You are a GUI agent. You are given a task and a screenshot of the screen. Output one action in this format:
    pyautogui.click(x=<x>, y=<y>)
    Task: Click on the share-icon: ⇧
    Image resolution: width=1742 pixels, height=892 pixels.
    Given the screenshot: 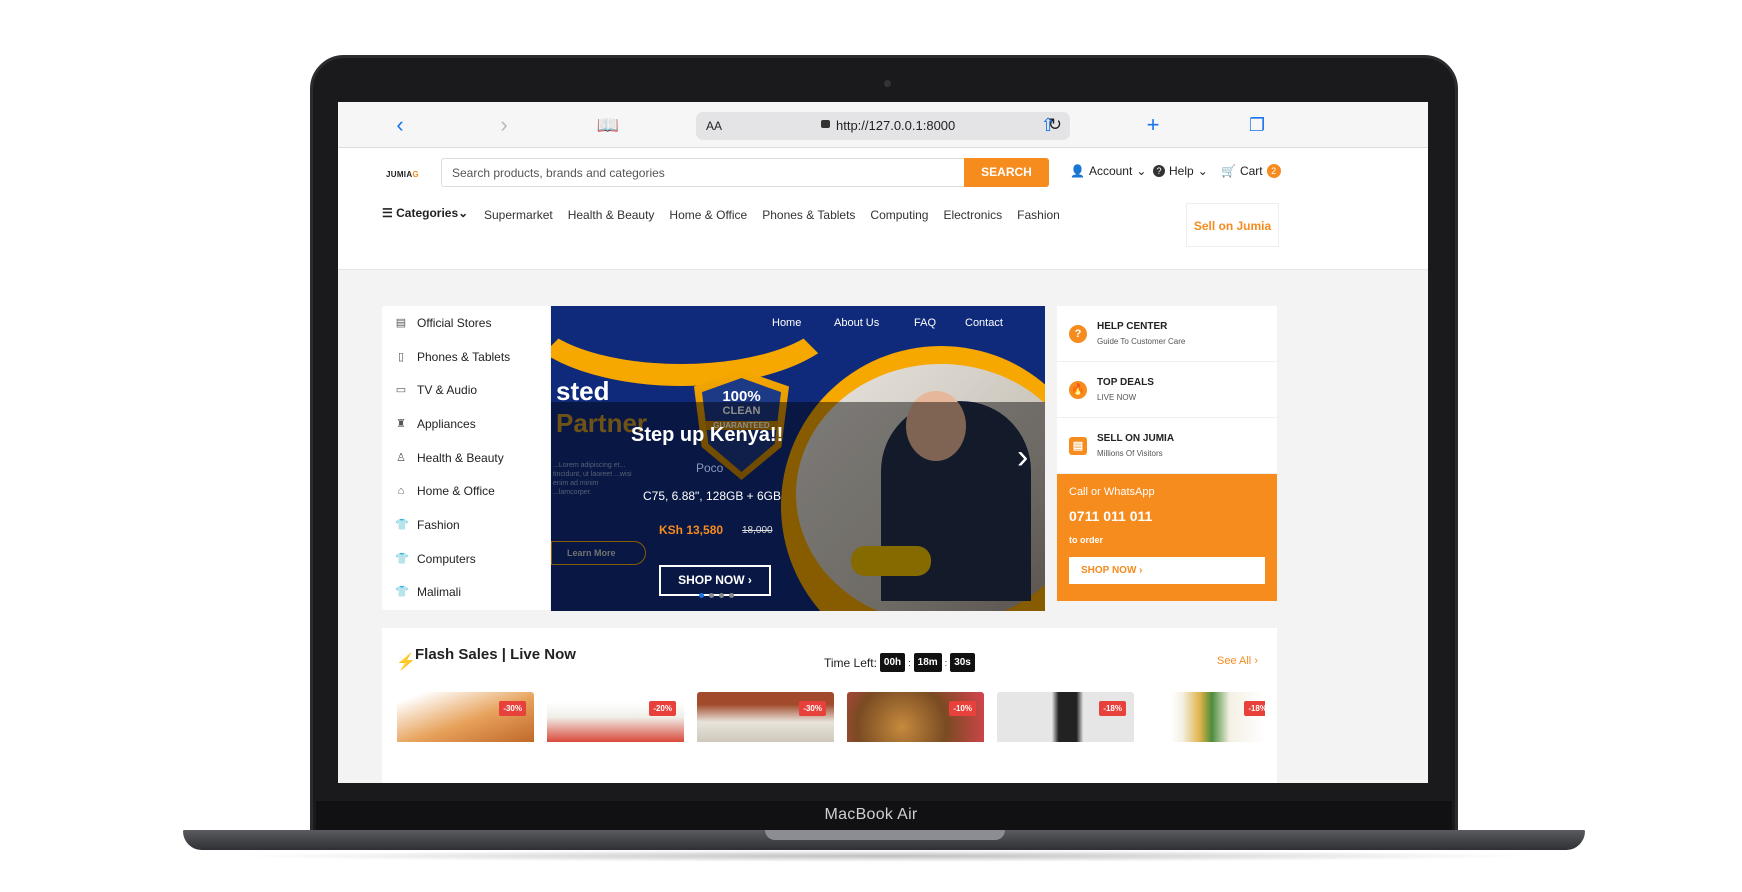 What is the action you would take?
    pyautogui.click(x=1048, y=125)
    